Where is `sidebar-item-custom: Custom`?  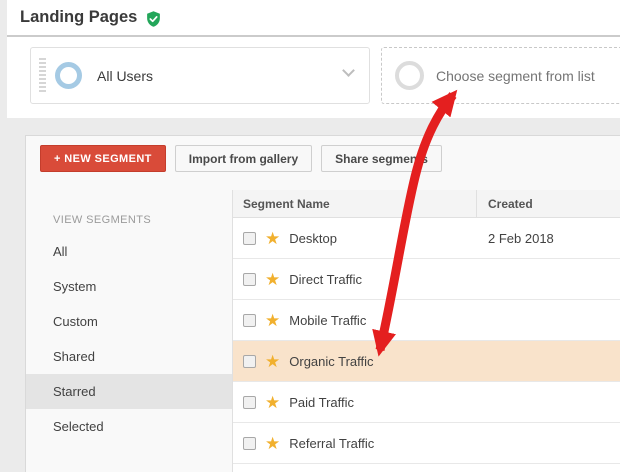 sidebar-item-custom: Custom is located at coordinates (129, 321).